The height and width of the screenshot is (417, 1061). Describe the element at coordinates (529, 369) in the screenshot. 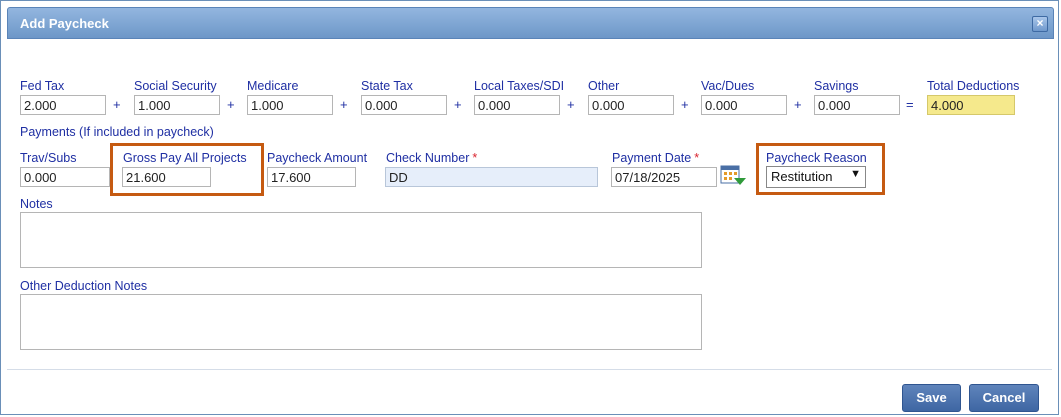

I see `footer-divider` at that location.